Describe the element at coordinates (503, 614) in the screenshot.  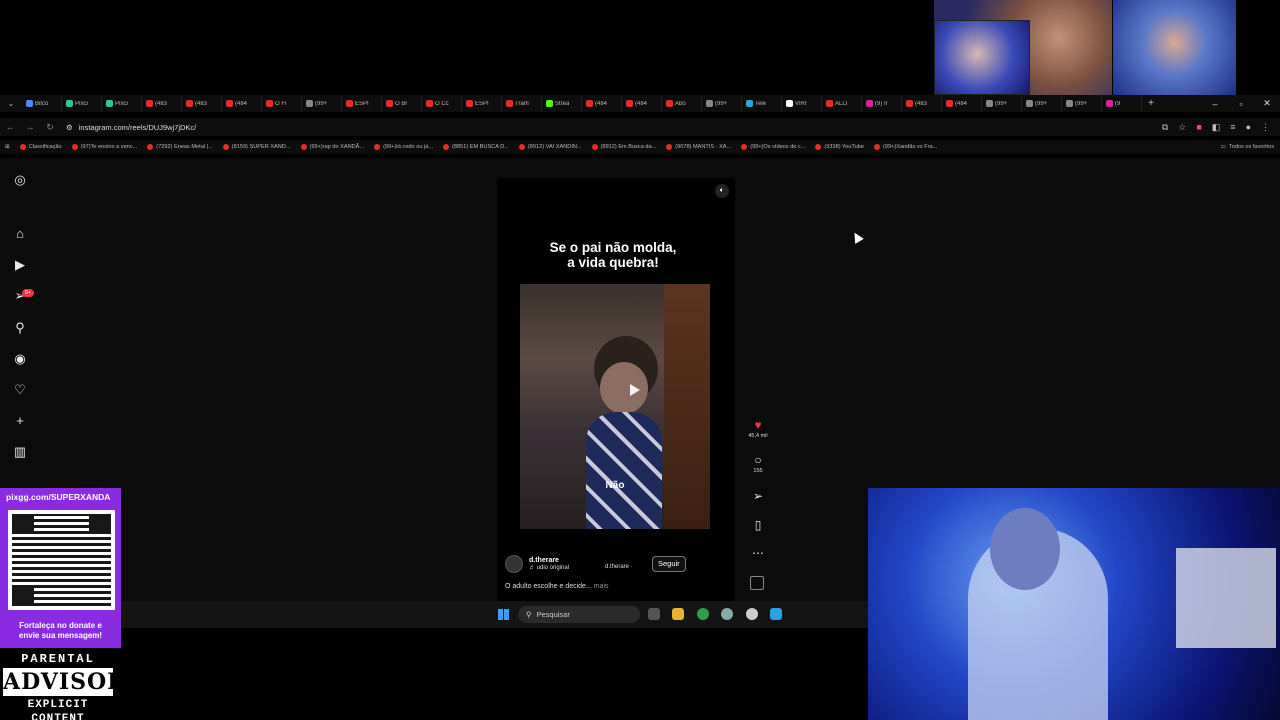
I see `windows-start-icon` at that location.